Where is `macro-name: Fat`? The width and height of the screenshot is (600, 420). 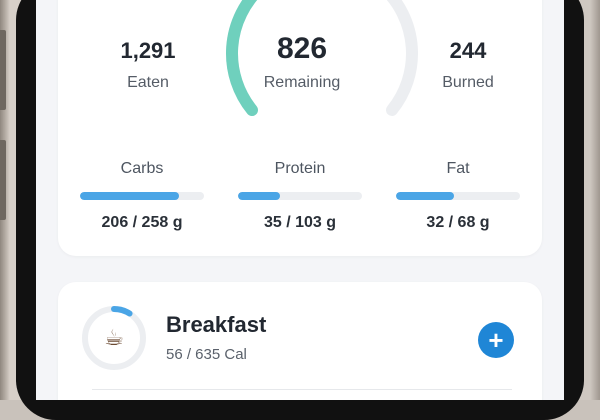 macro-name: Fat is located at coordinates (458, 168).